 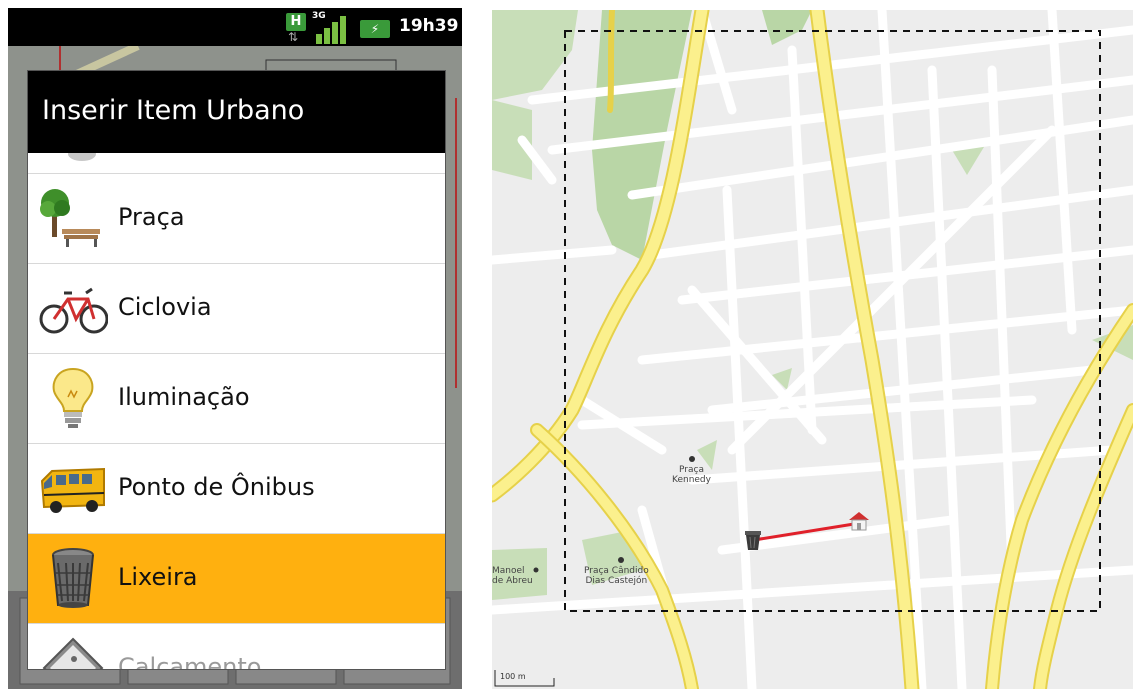 What do you see at coordinates (216, 487) in the screenshot?
I see `list-item-label: Ponto de Ônibus` at bounding box center [216, 487].